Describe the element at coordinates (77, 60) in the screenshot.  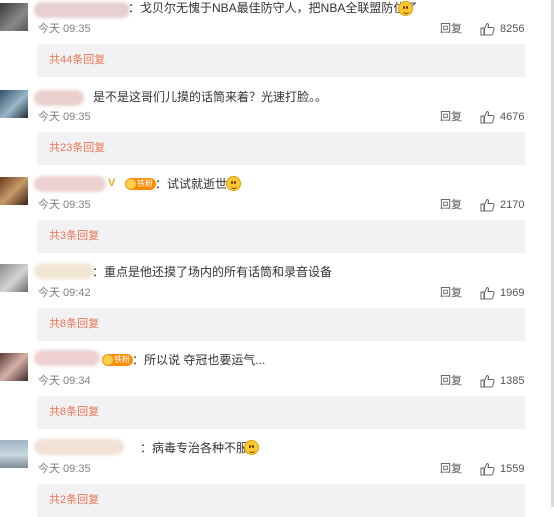
I see `view-replies-link: 共44条回复` at that location.